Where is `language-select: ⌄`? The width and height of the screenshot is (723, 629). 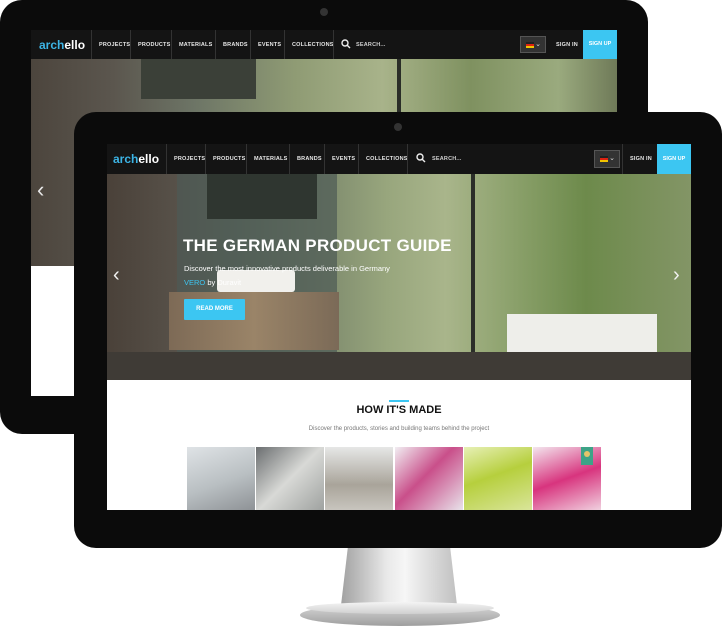
language-select: ⌄ is located at coordinates (607, 159).